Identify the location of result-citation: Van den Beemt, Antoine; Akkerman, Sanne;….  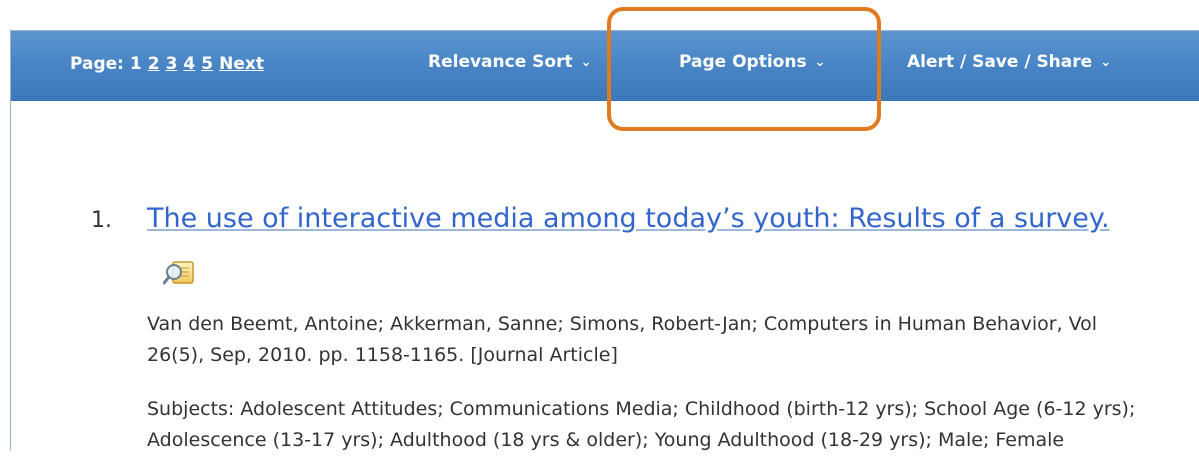
(622, 339).